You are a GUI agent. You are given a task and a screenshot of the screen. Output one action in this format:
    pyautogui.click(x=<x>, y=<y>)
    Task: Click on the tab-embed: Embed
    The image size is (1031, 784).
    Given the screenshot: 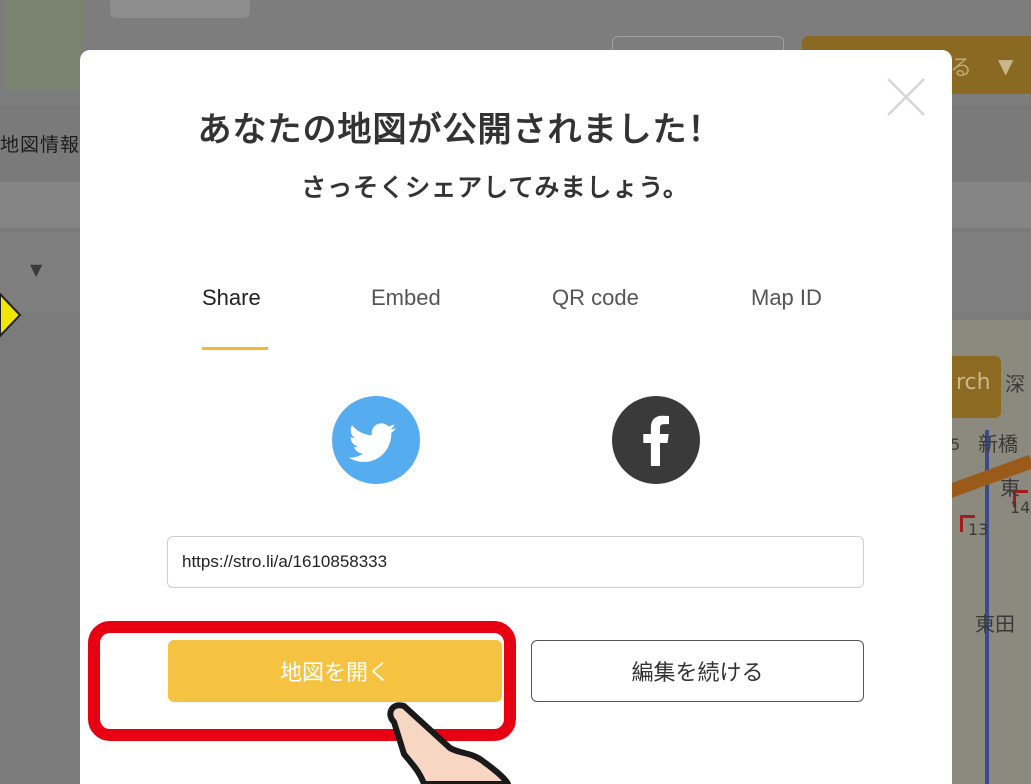 What is the action you would take?
    pyautogui.click(x=406, y=298)
    